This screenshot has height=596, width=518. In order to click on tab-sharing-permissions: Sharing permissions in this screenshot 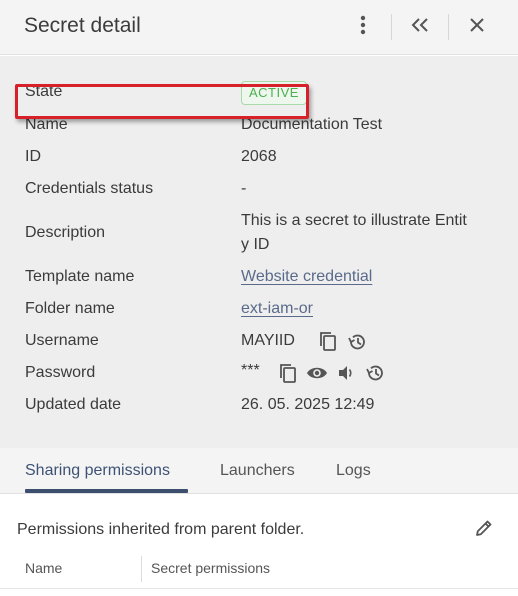, I will do `click(97, 471)`.